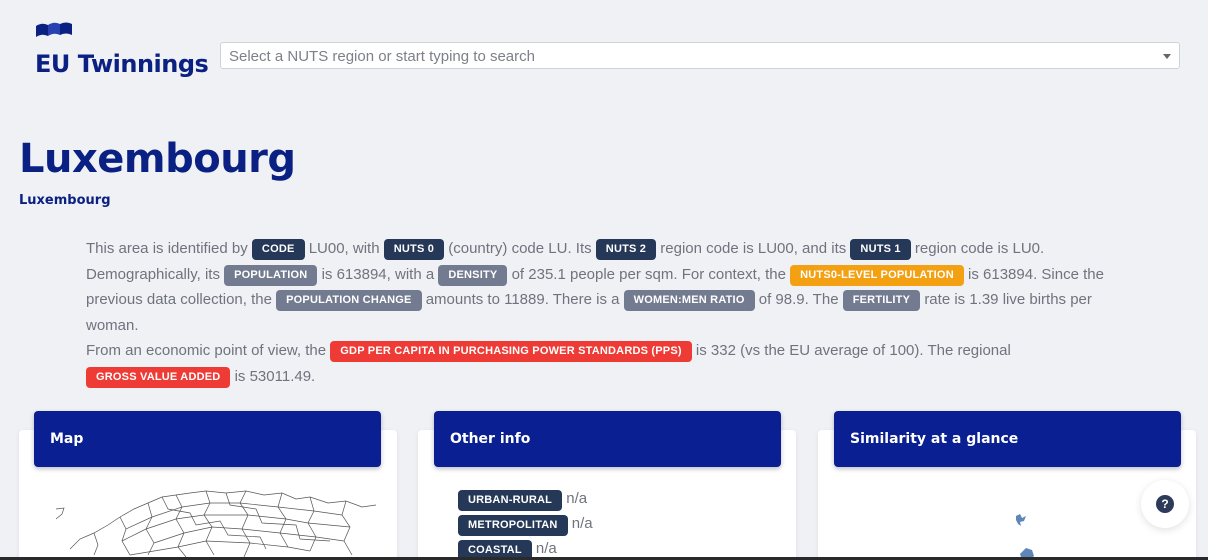 This screenshot has width=1208, height=560. Describe the element at coordinates (207, 439) in the screenshot. I see `map-card-header: Map` at that location.